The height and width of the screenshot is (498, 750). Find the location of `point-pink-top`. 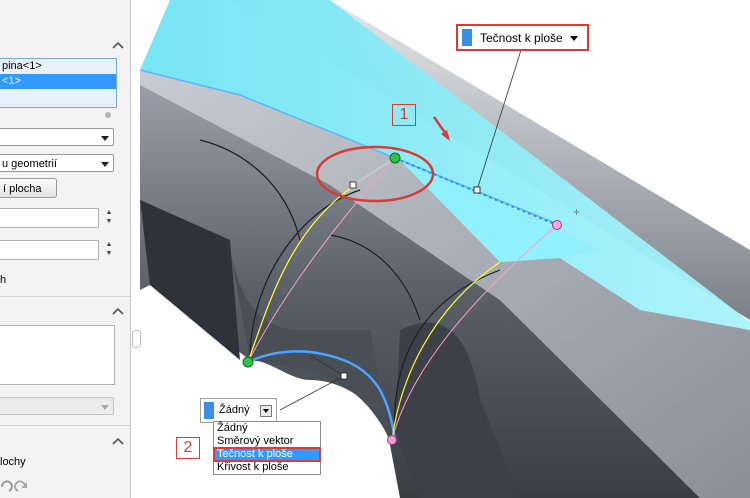

point-pink-top is located at coordinates (557, 225).